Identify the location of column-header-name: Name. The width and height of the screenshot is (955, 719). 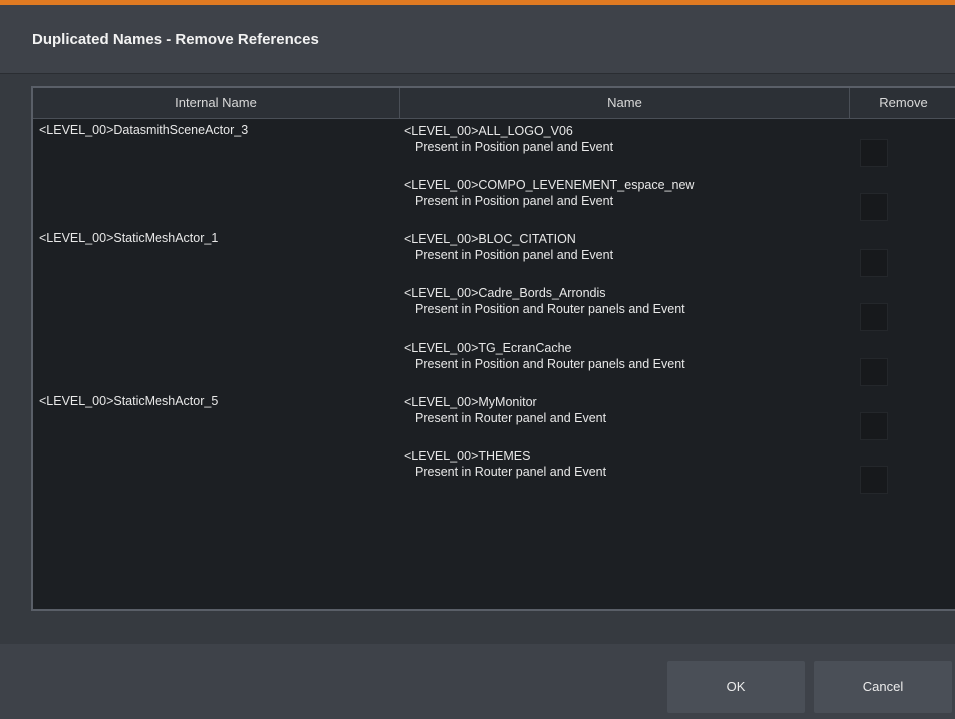
(625, 103).